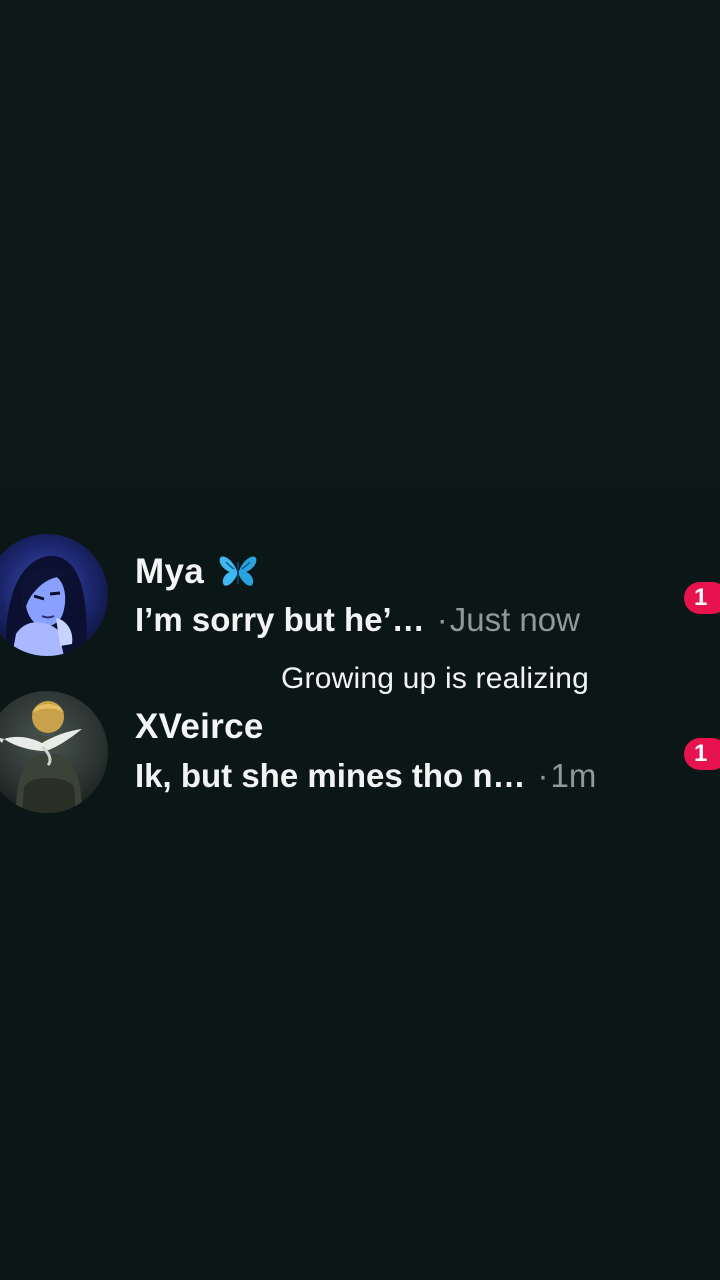 The height and width of the screenshot is (1280, 720). I want to click on anime-girl-avatar, so click(54, 595).